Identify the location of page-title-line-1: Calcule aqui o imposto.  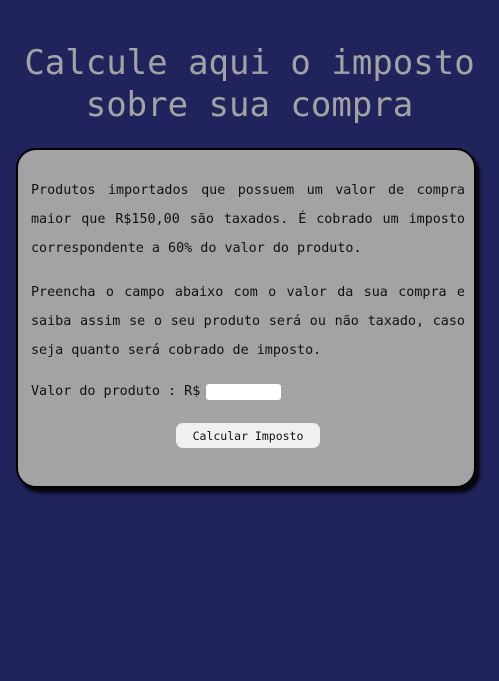
(249, 63).